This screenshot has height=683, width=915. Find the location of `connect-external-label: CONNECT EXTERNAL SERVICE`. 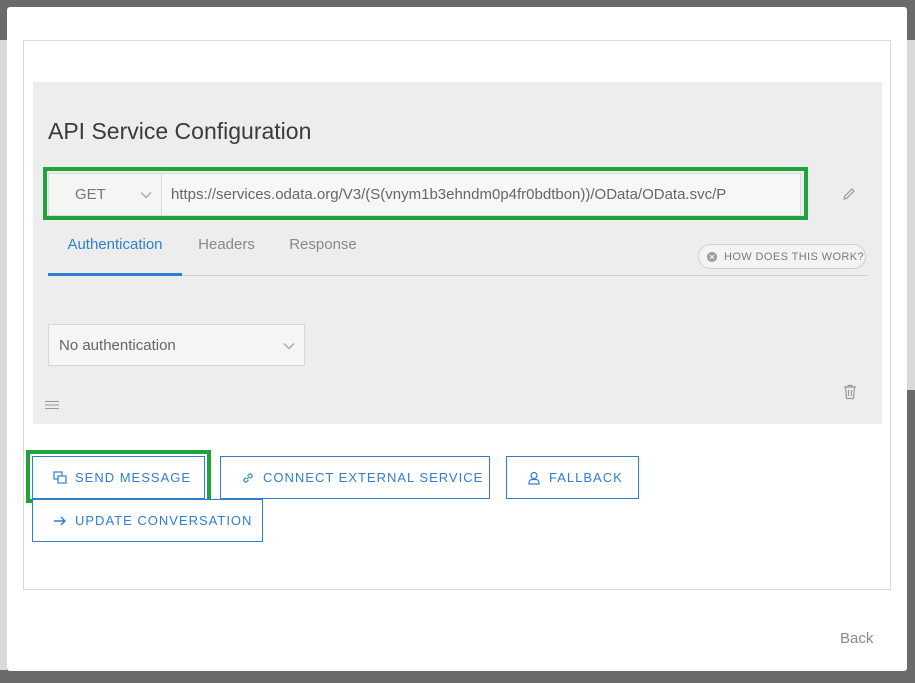

connect-external-label: CONNECT EXTERNAL SERVICE is located at coordinates (373, 477).